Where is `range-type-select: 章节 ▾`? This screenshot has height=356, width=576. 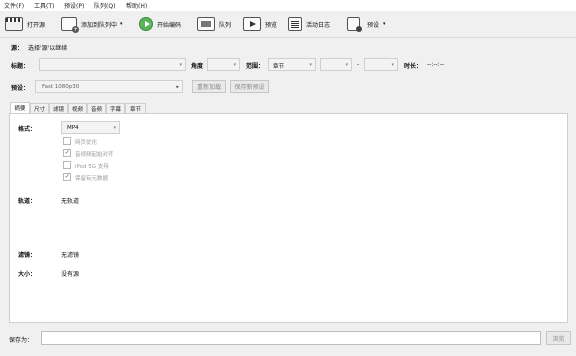 range-type-select: 章节 ▾ is located at coordinates (292, 64).